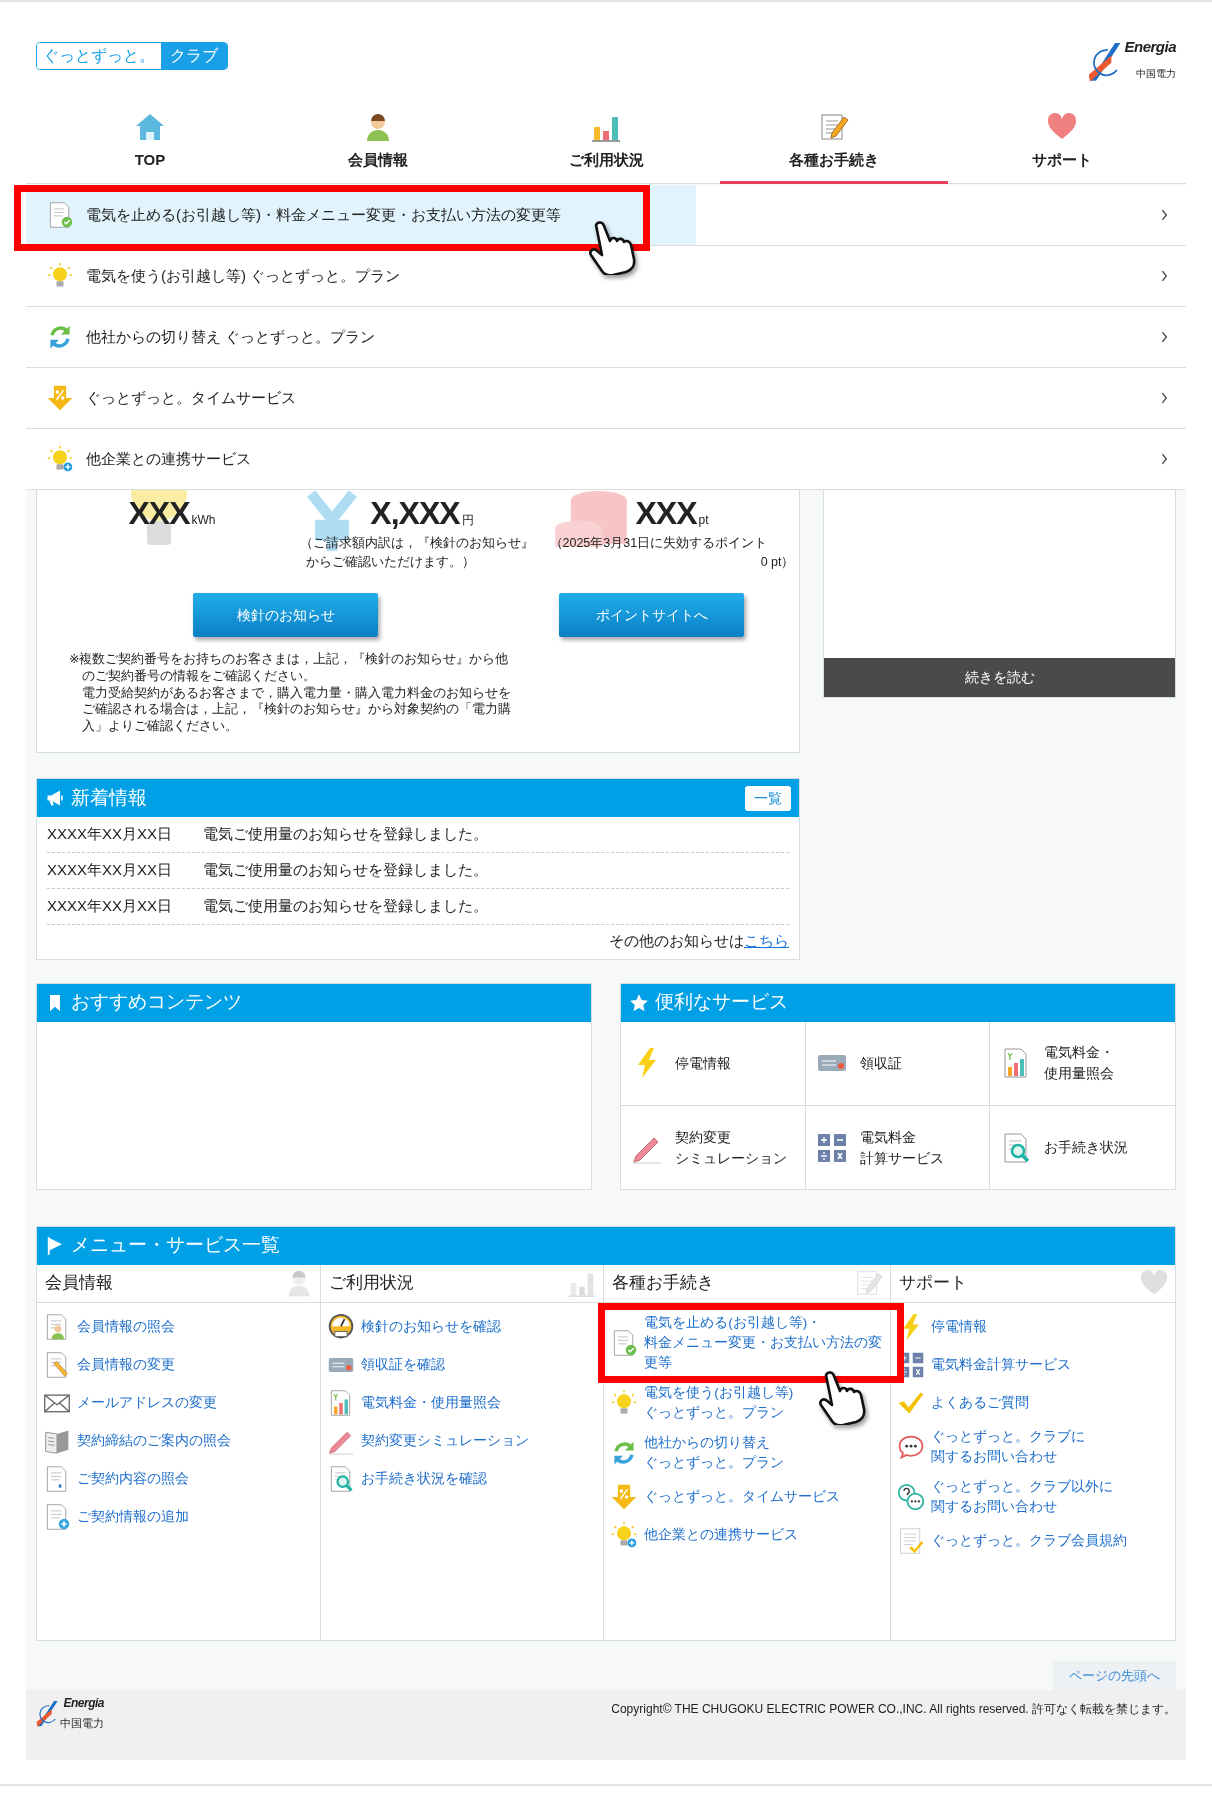 Image resolution: width=1212 pixels, height=1800 pixels. Describe the element at coordinates (898, 1063) in the screenshot. I see `service-link: 領収証` at that location.